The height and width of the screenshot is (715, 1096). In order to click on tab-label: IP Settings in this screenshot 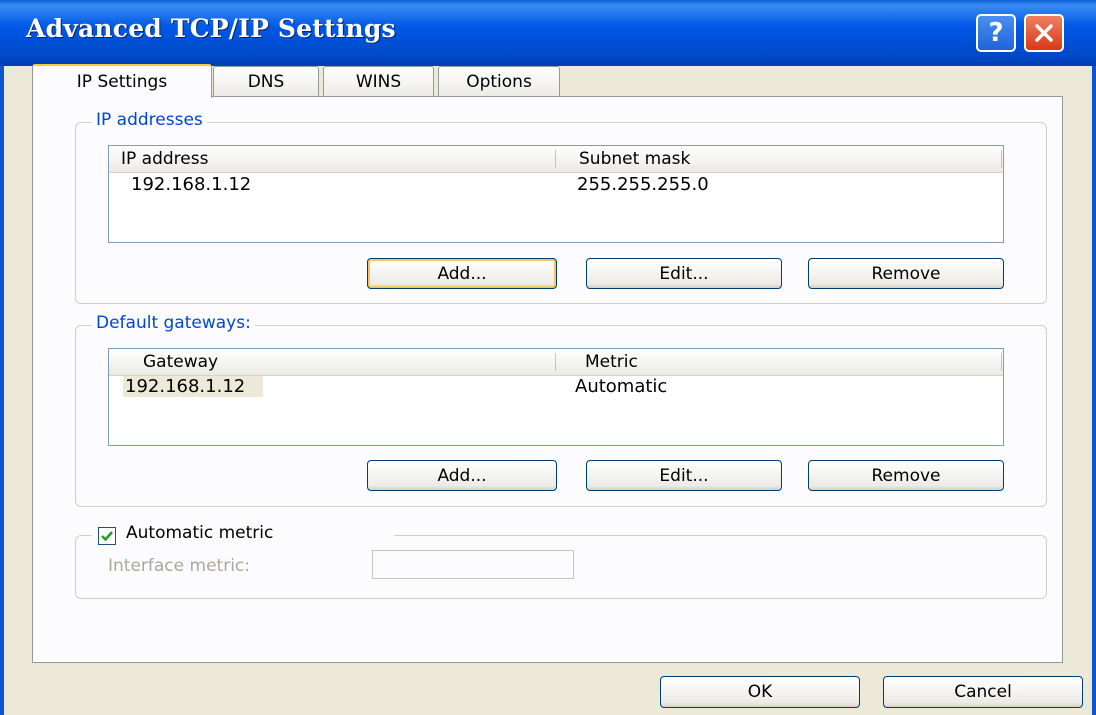, I will do `click(122, 82)`.